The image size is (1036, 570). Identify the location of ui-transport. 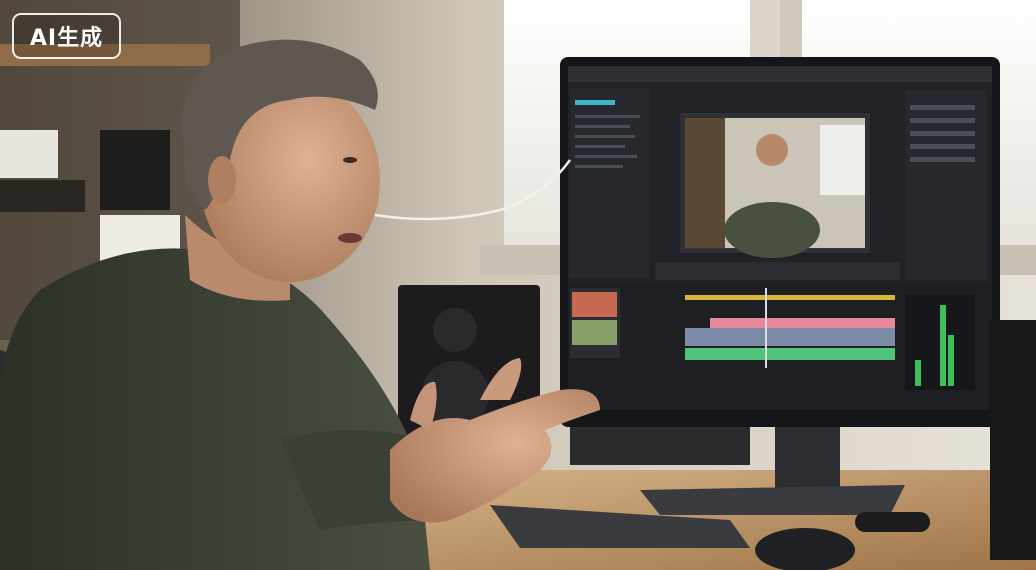
(777, 271).